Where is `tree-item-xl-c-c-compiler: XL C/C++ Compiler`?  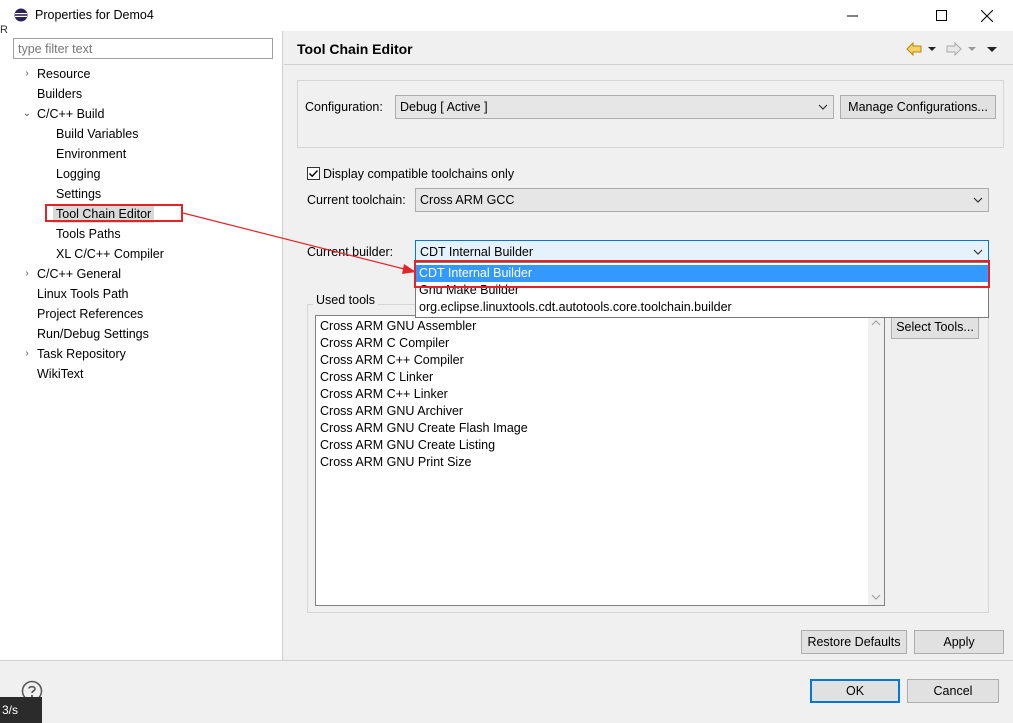
tree-item-xl-c-c-compiler: XL C/C++ Compiler is located at coordinates (110, 254).